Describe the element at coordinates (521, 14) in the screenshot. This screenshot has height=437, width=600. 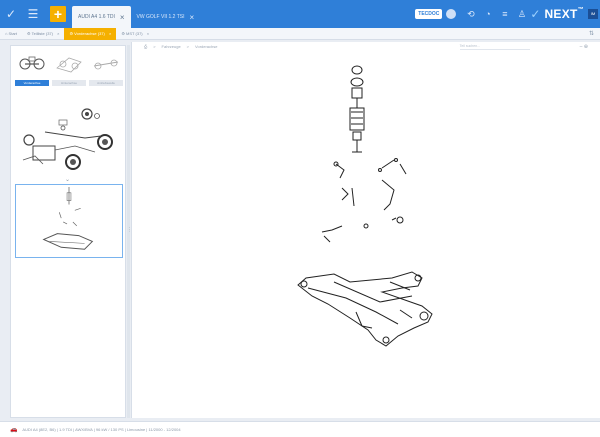
I see `user-icon: ♙` at that location.